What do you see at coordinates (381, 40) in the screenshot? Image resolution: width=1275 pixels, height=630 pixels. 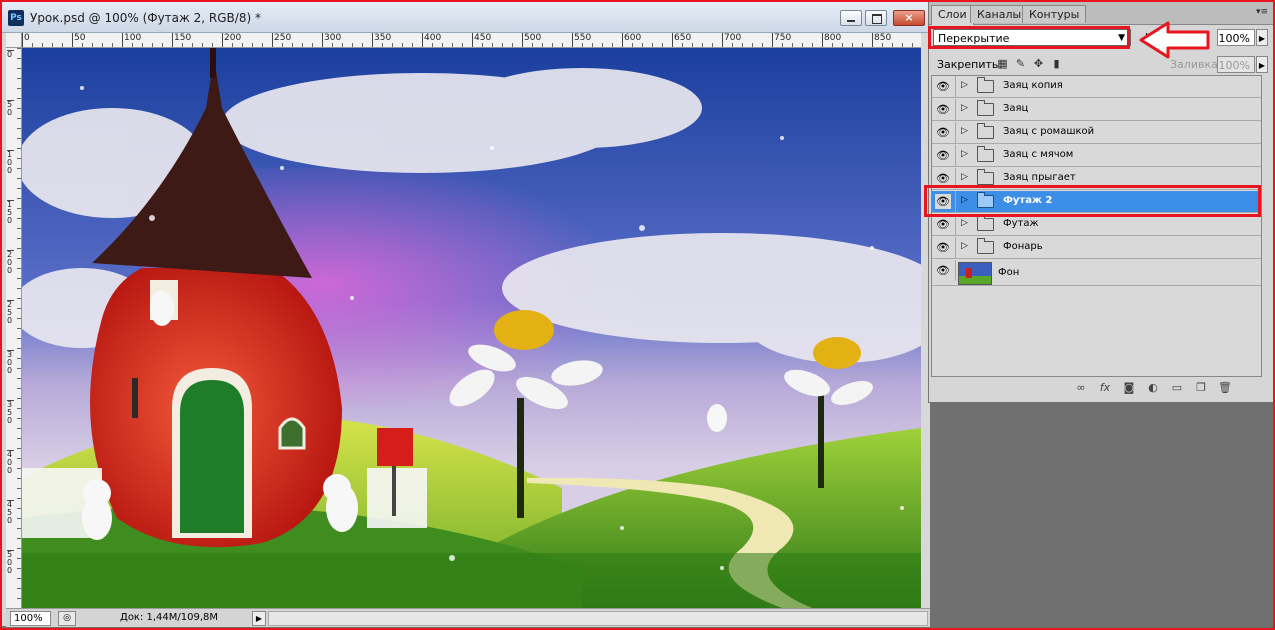 I see `ruler-tick-label: 350` at bounding box center [381, 40].